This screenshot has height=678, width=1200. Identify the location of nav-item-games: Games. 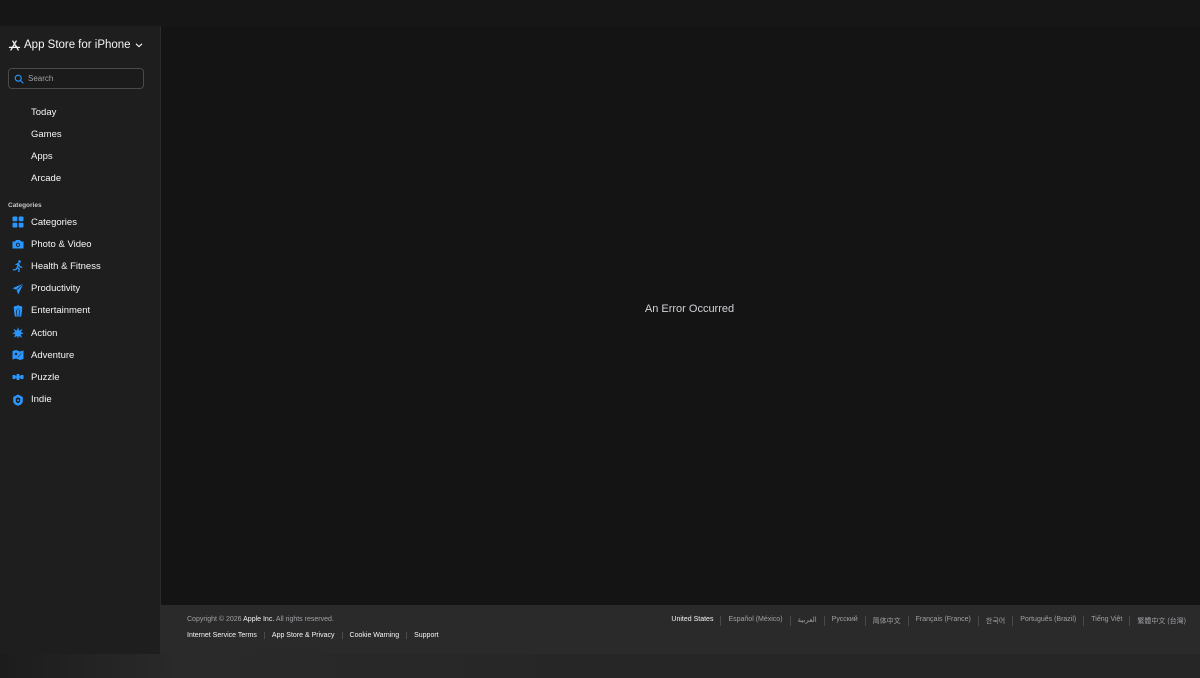
(80, 134).